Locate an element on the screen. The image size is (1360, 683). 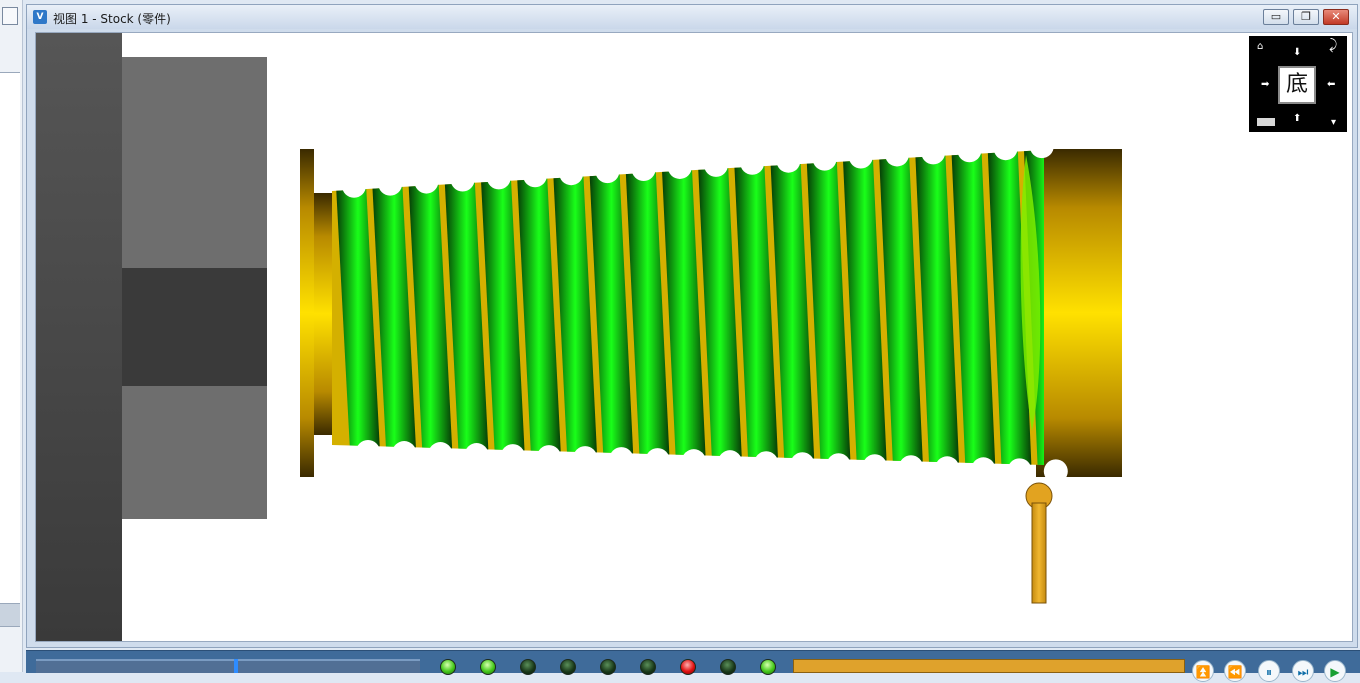
rewind-button: ⏪ is located at coordinates (1235, 671).